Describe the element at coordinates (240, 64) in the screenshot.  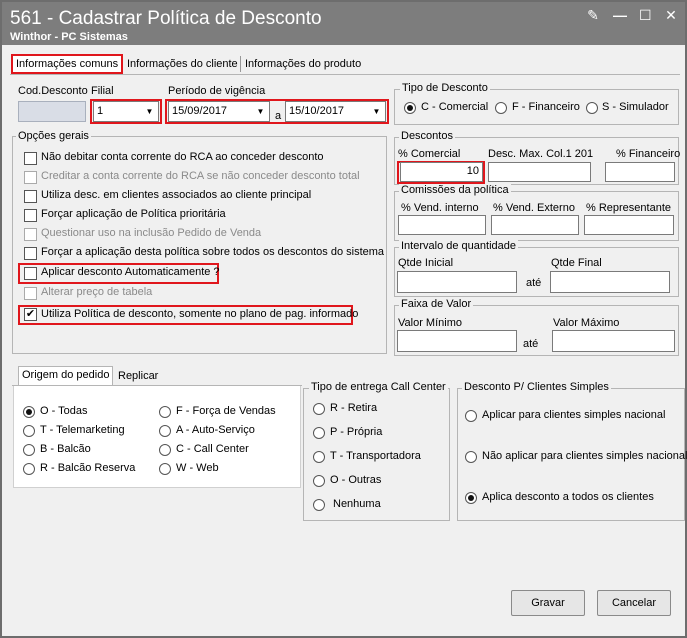
I see `tab-divider` at that location.